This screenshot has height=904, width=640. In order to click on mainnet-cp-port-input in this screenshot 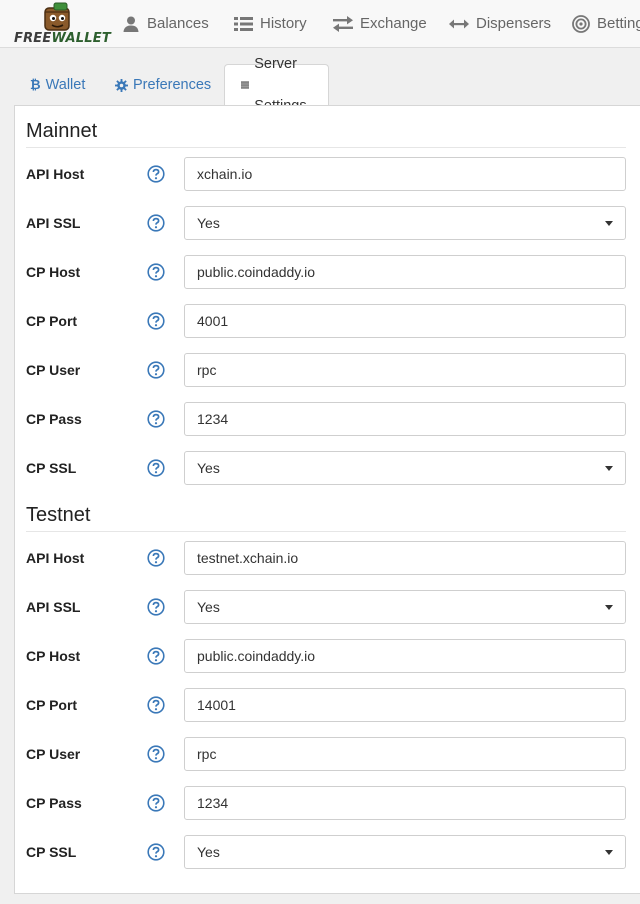, I will do `click(405, 321)`.